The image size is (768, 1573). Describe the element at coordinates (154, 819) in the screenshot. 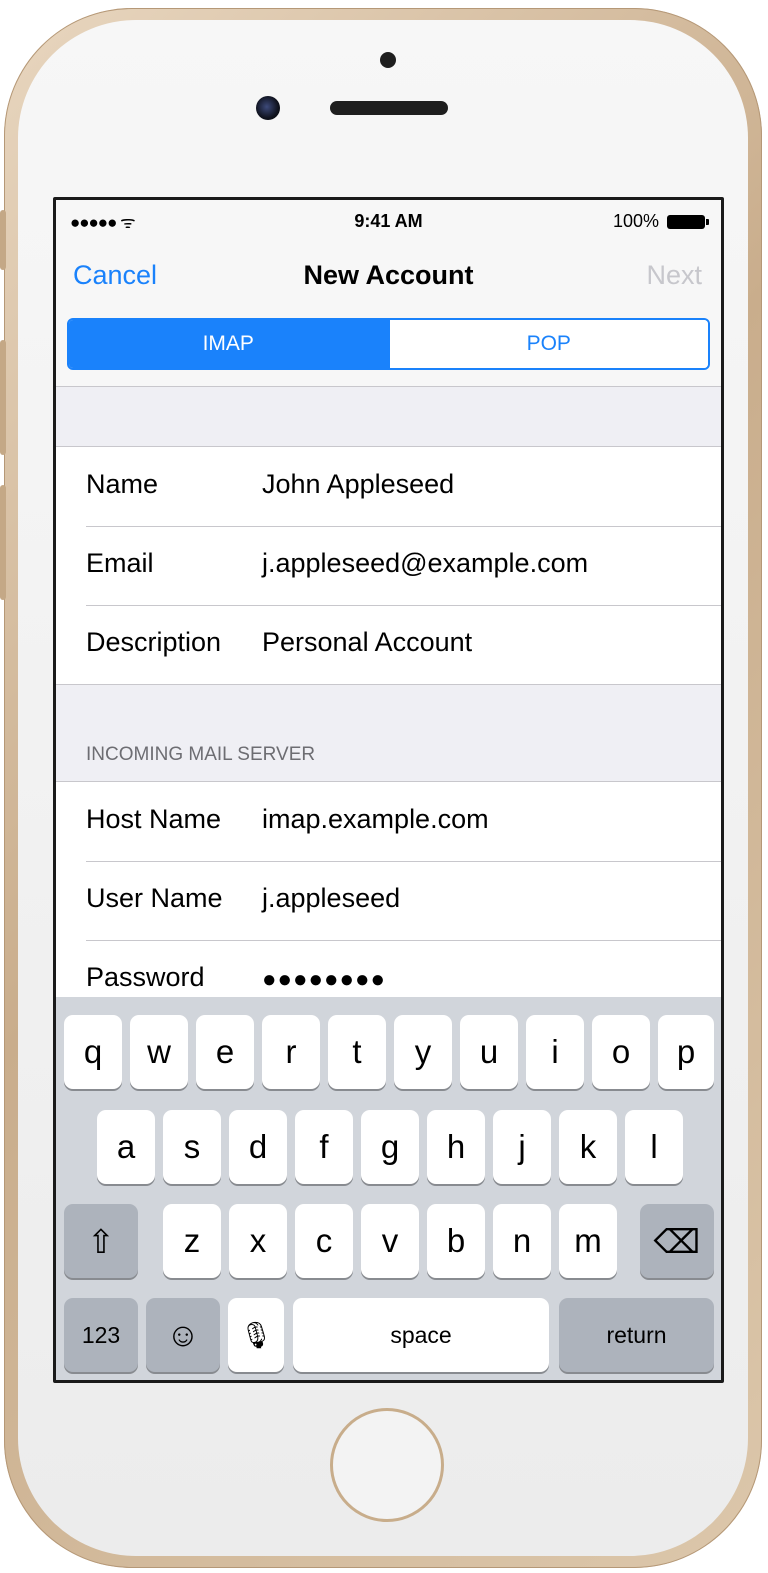

I see `host-name-label: Host Name` at that location.